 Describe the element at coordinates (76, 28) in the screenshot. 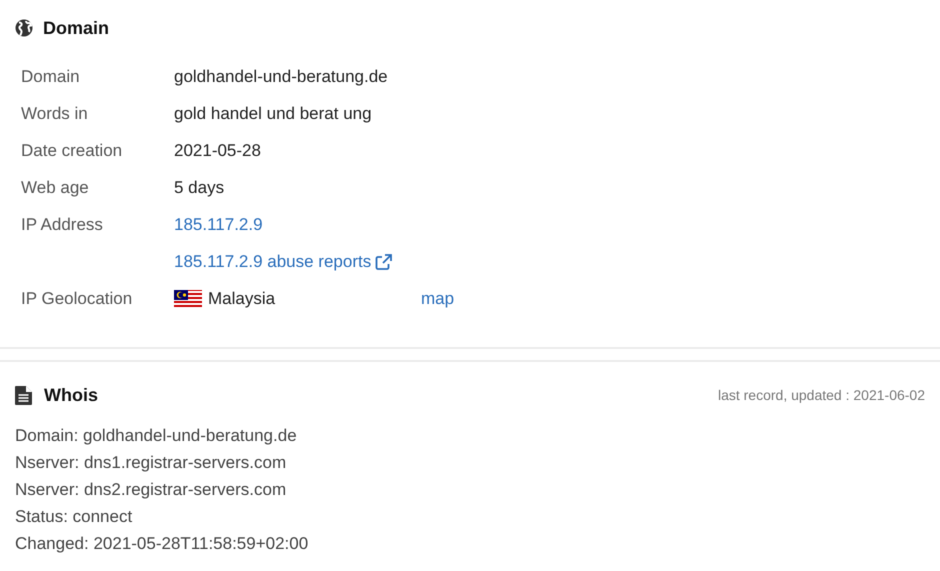

I see `section-title: Domain` at that location.